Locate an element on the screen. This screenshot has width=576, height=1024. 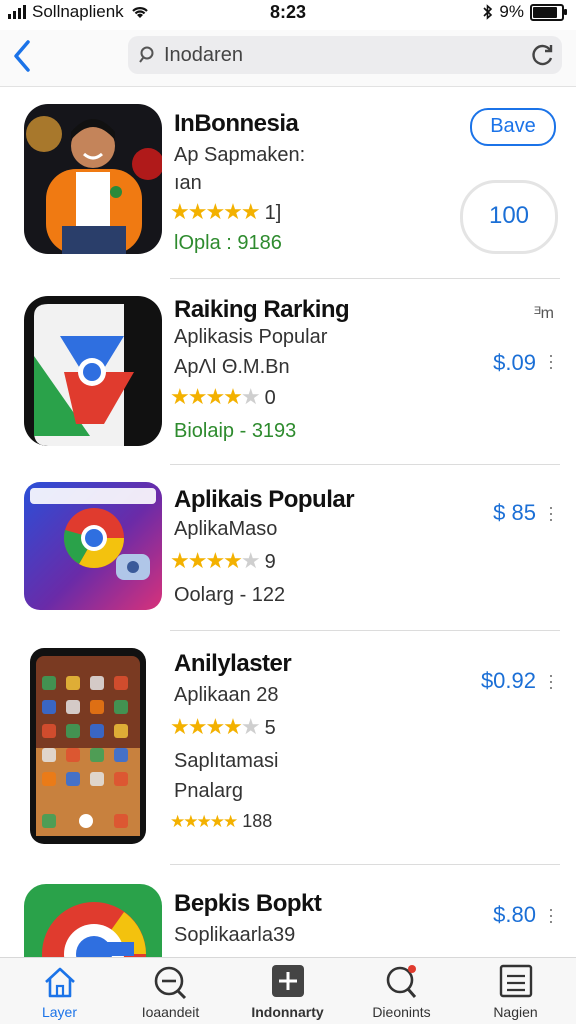
app-subtitle: Soplikaarla39 is located at coordinates (235, 935).